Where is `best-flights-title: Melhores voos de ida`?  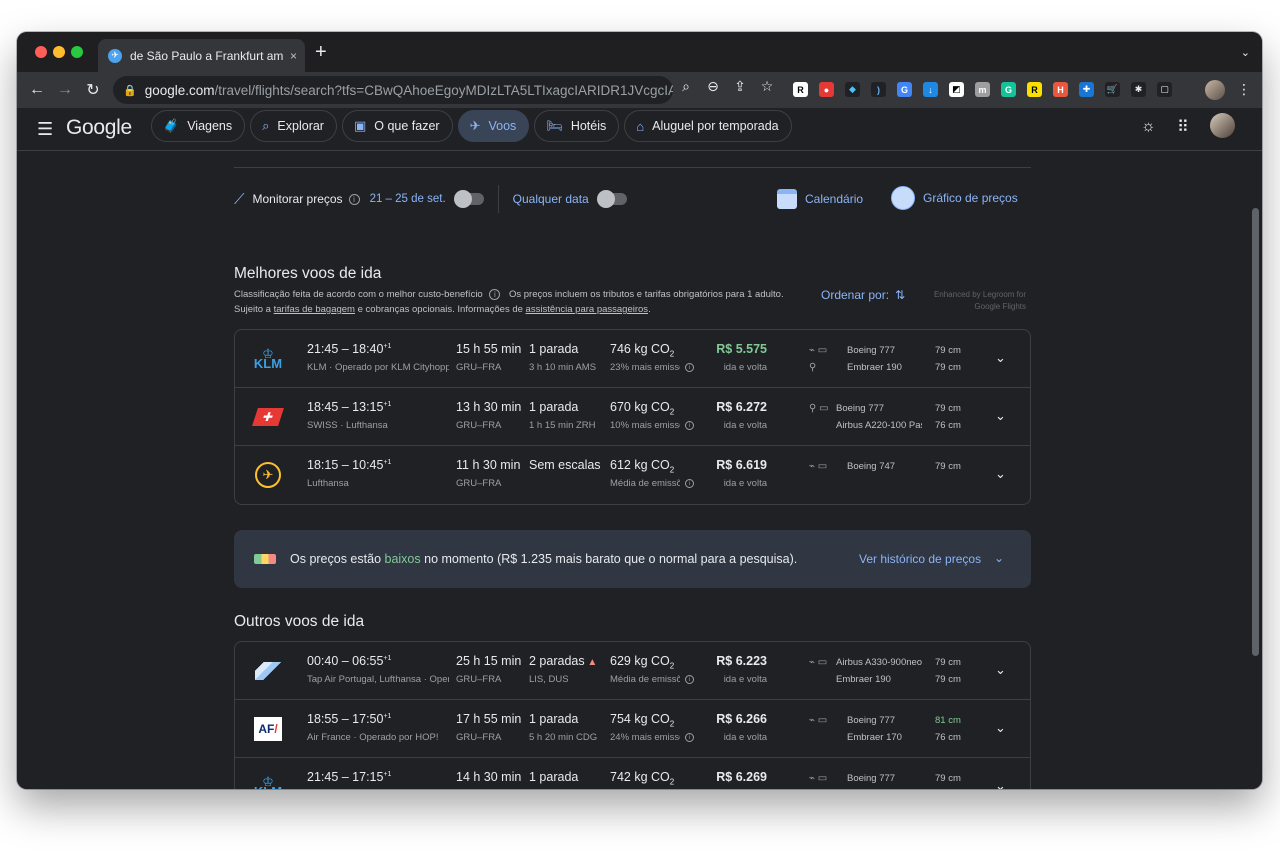
best-flights-title: Melhores voos de ida is located at coordinates (308, 273).